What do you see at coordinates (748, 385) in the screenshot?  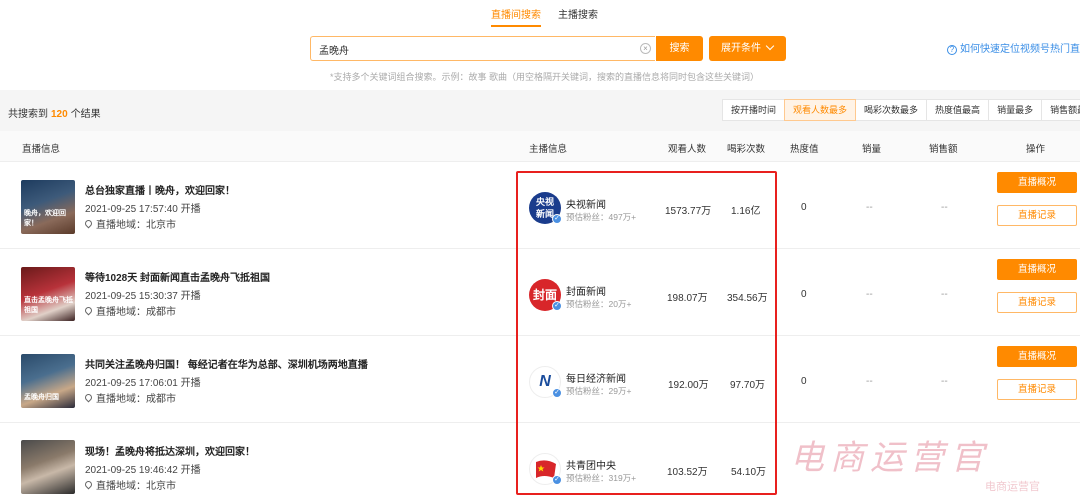 I see `cheers-value: 97.70万` at bounding box center [748, 385].